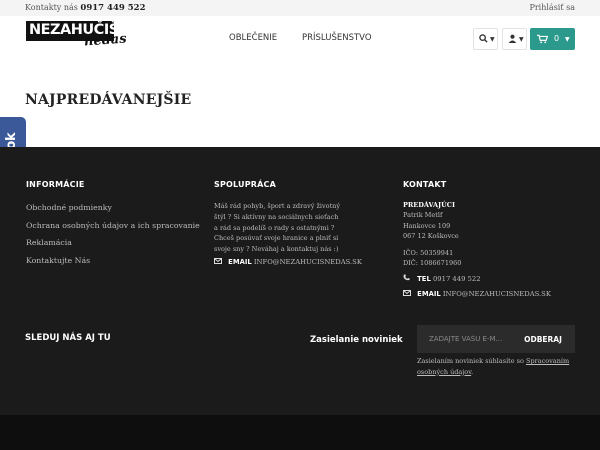 The width and height of the screenshot is (600, 450). What do you see at coordinates (472, 371) in the screenshot?
I see `newsletter-note-end: .` at bounding box center [472, 371].